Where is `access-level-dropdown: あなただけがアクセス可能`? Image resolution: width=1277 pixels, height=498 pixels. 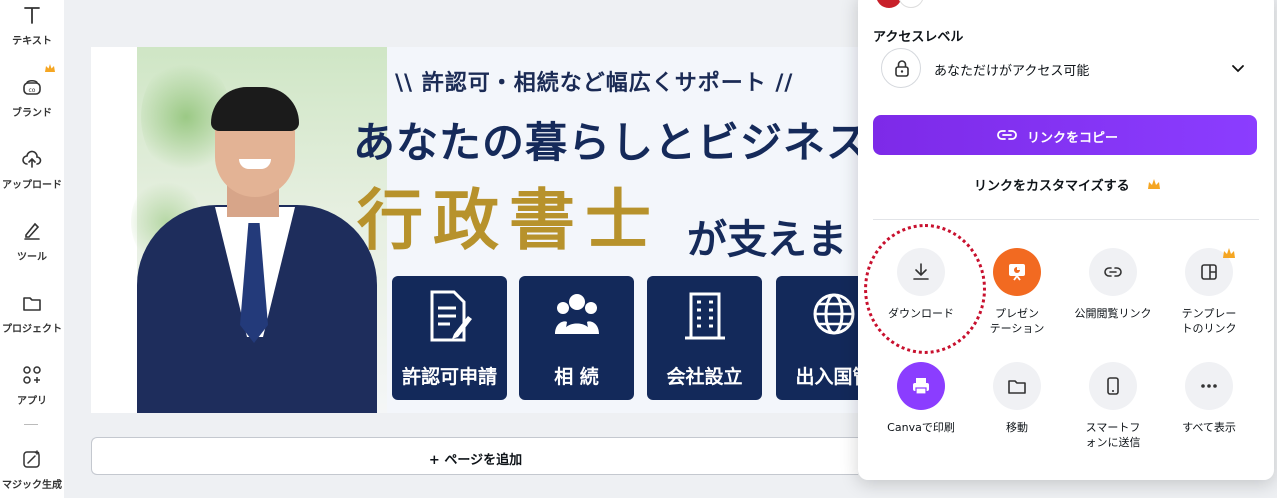 access-level-dropdown: あなただけがアクセス可能 is located at coordinates (1066, 68).